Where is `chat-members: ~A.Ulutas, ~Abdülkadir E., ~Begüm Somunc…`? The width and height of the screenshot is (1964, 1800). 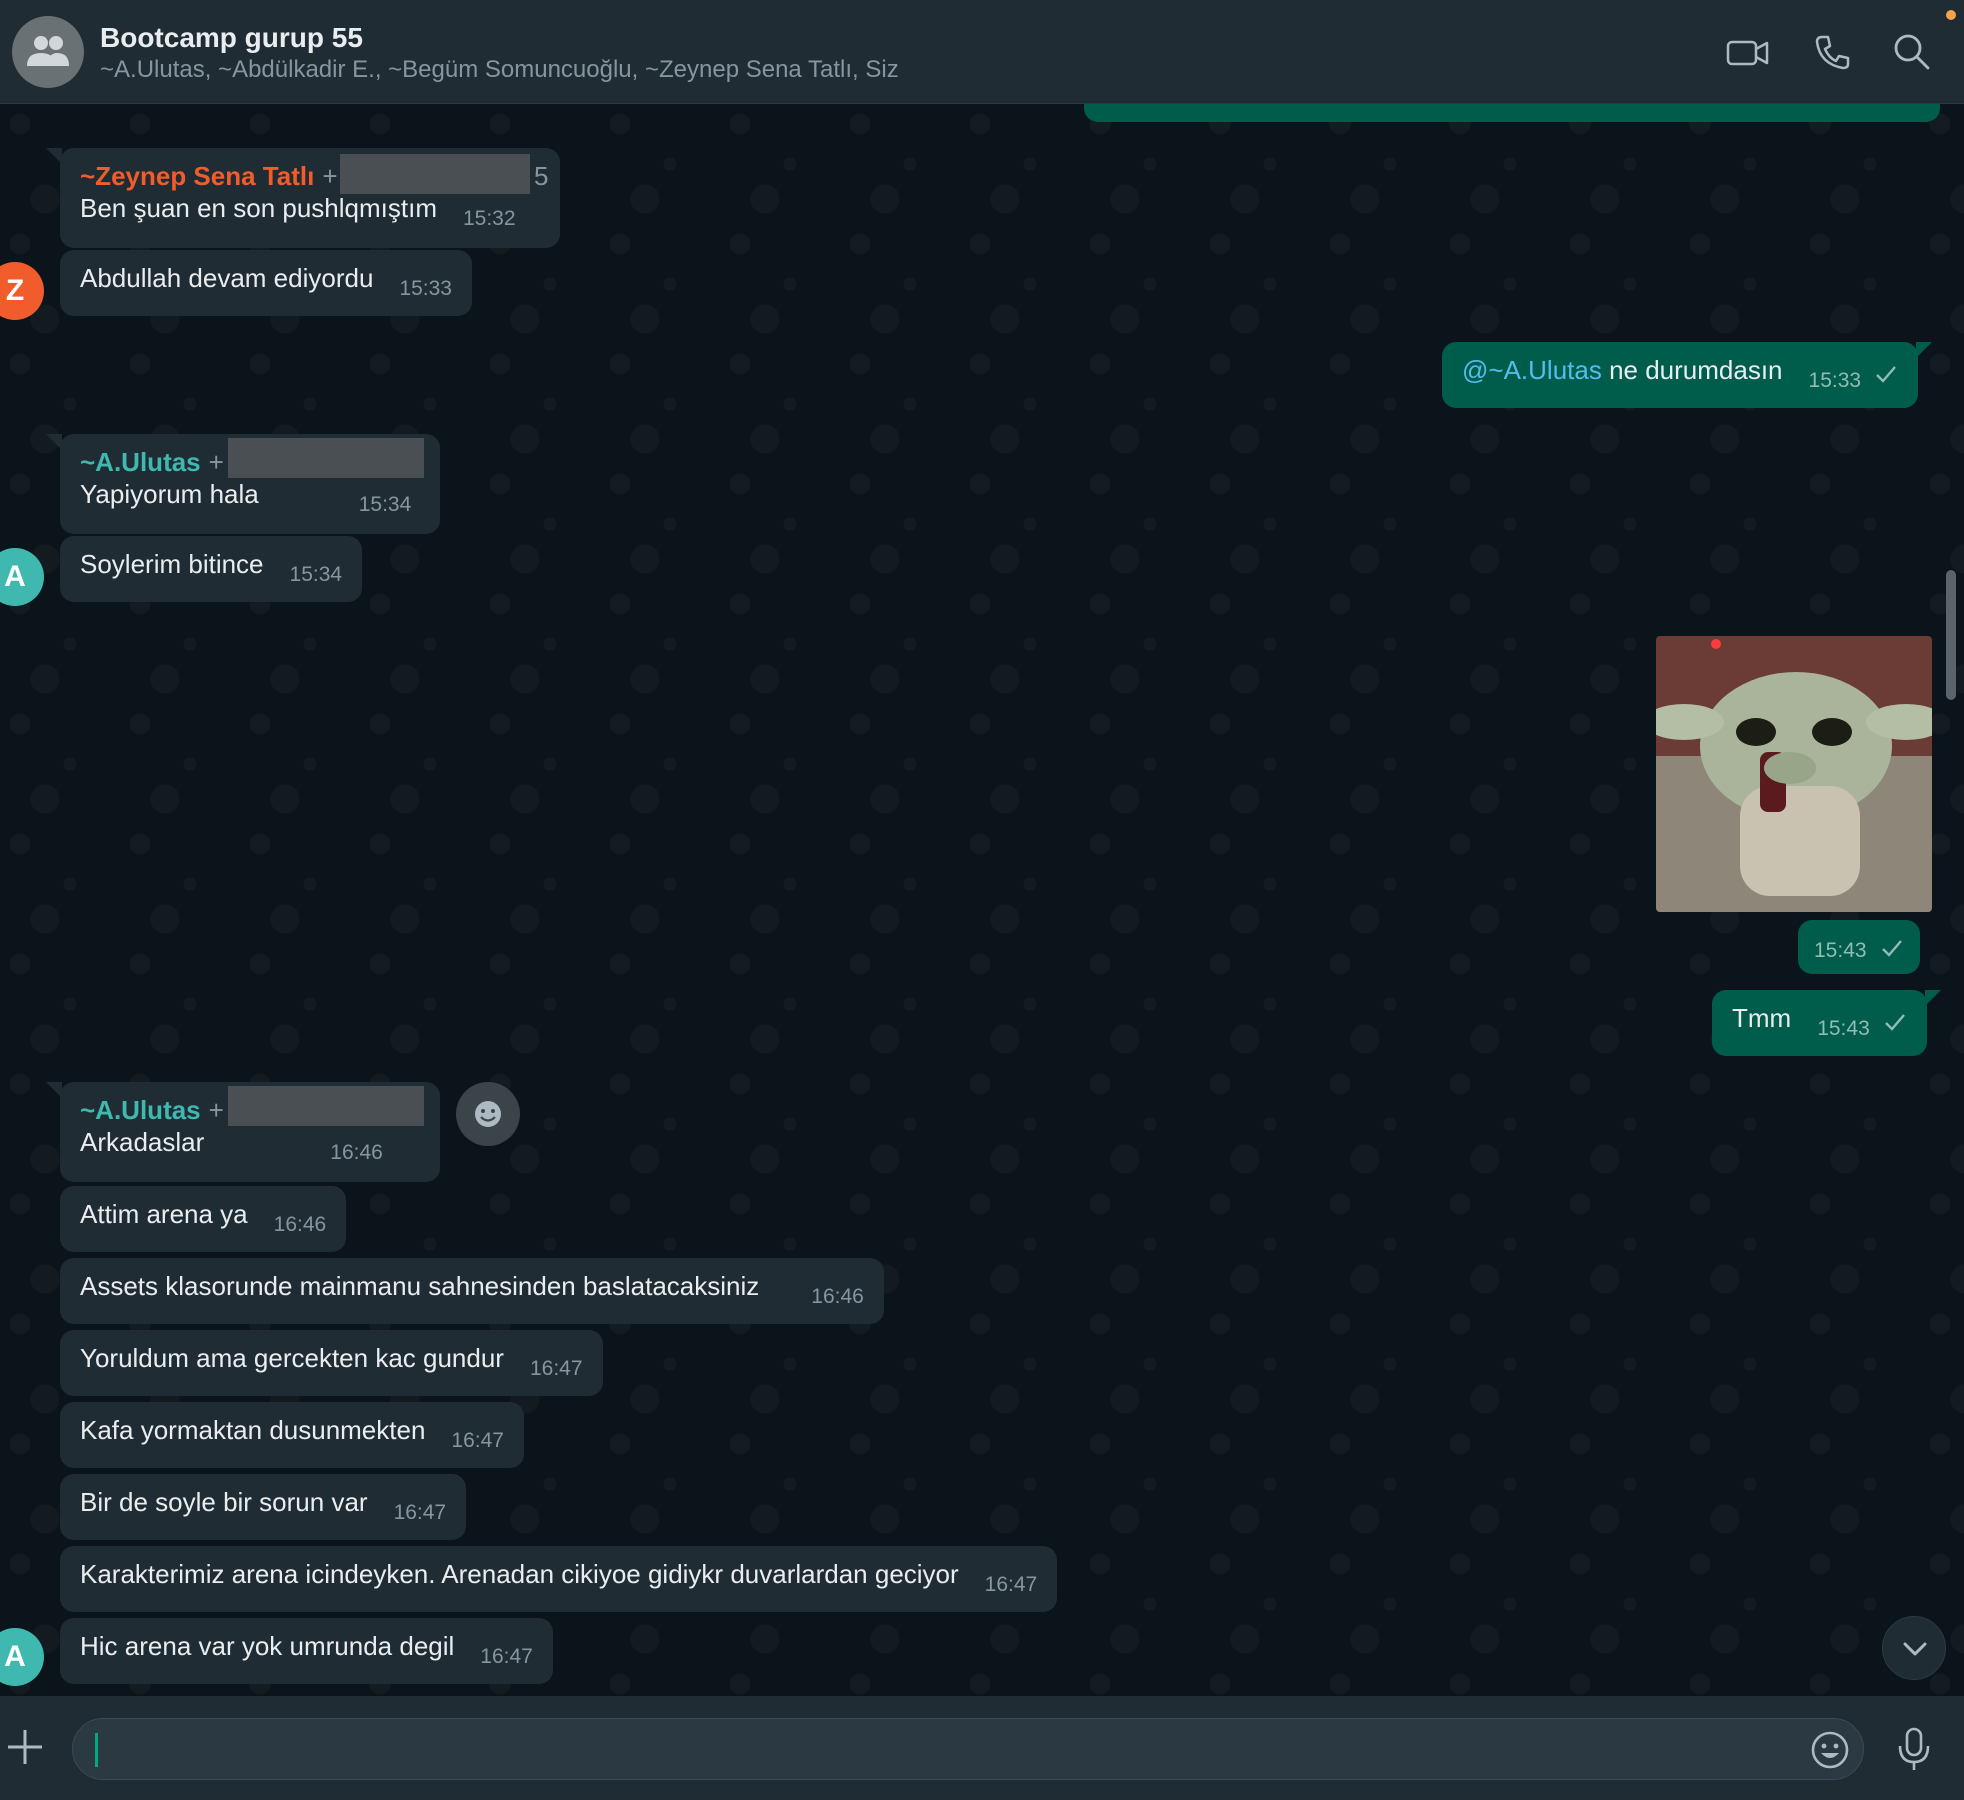
chat-members: ~A.Ulutas, ~Abdülkadir E., ~Begüm Somunc… is located at coordinates (499, 70).